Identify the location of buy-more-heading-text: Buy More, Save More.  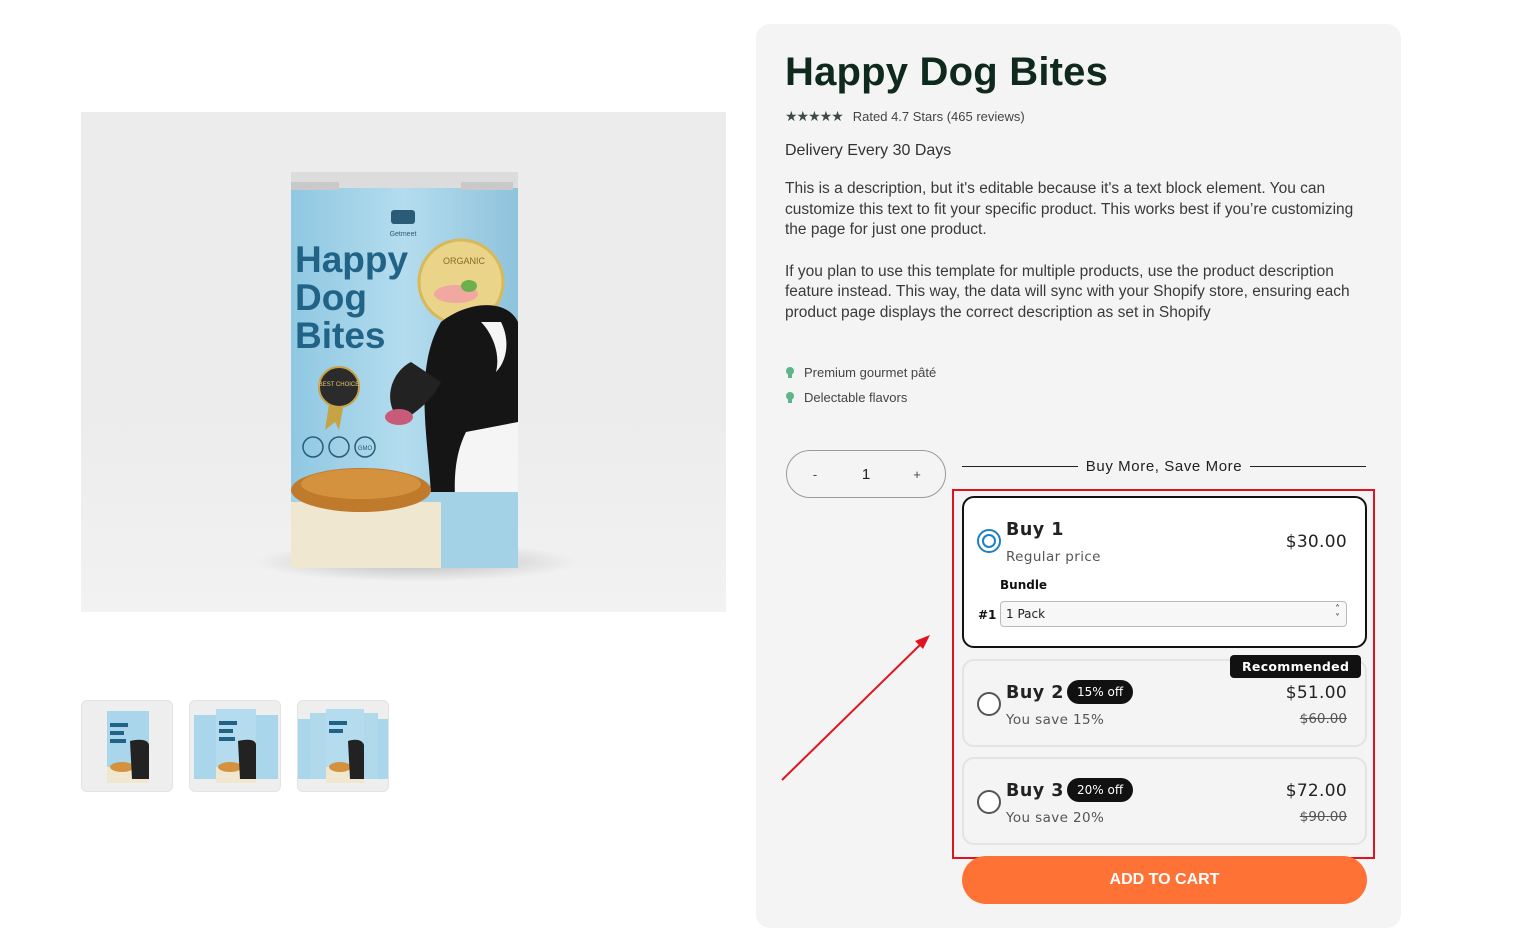
(1164, 466).